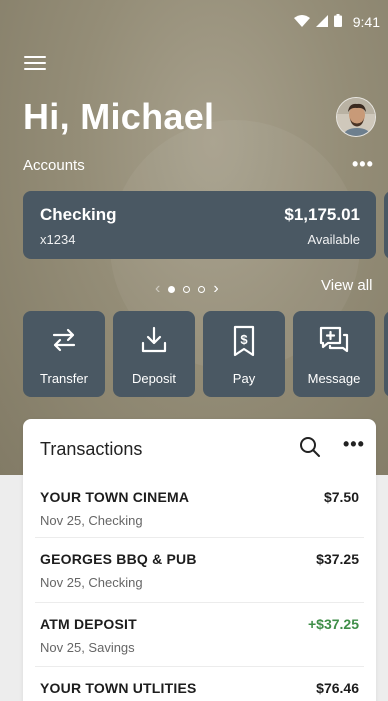  I want to click on chevron-left-icon: ‹, so click(157, 289).